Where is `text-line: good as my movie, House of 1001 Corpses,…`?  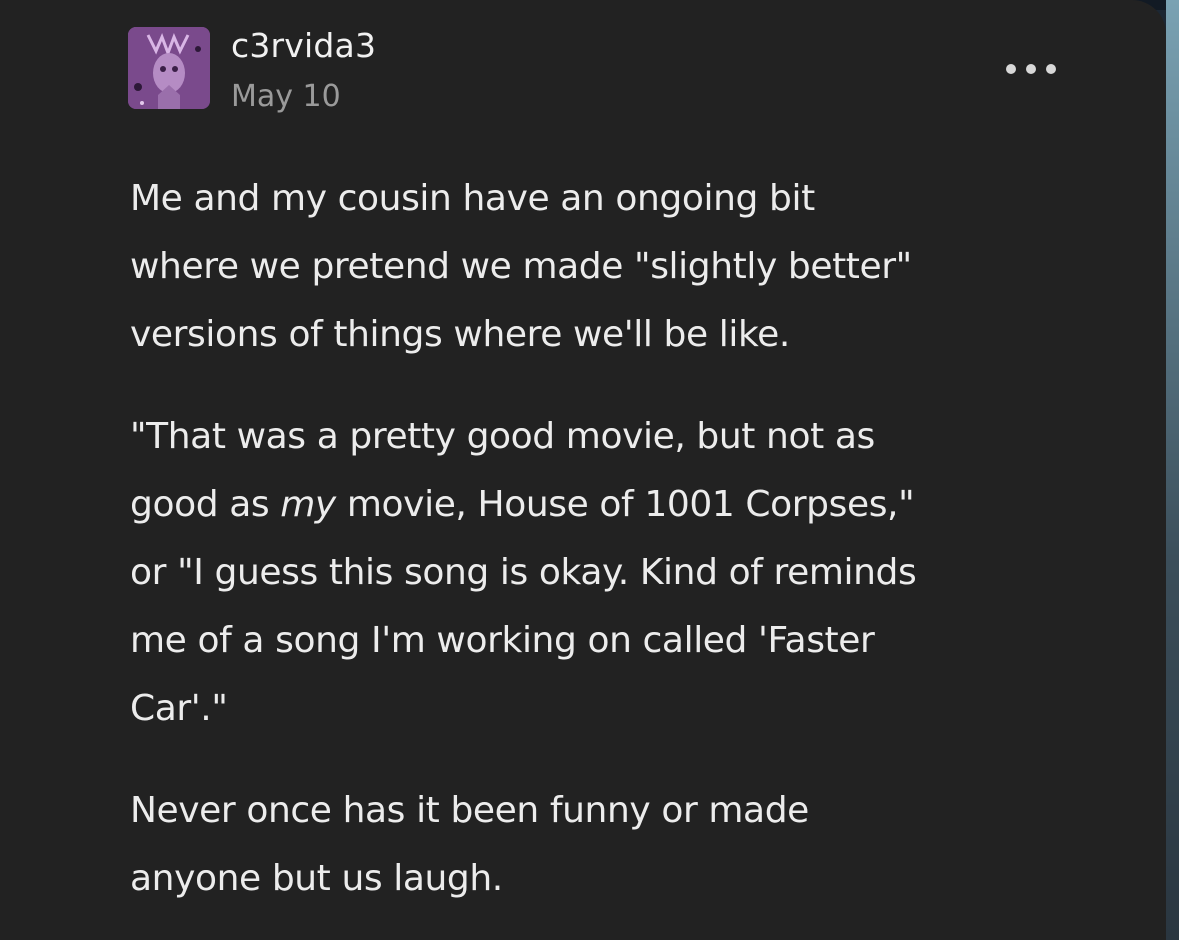
text-line: good as my movie, House of 1001 Corpses,… is located at coordinates (610, 505).